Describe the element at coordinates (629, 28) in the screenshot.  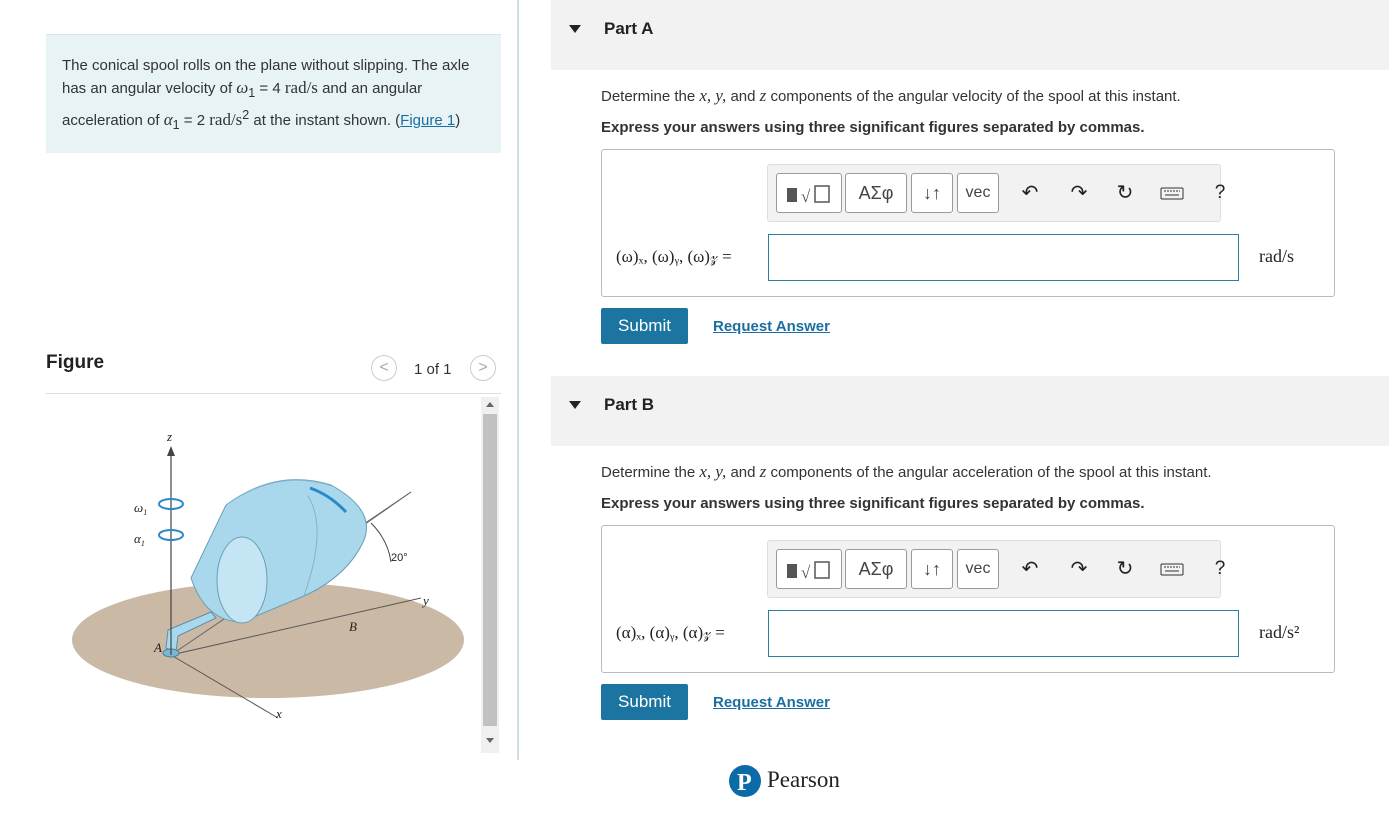
I see `part-a-title: Part A` at that location.